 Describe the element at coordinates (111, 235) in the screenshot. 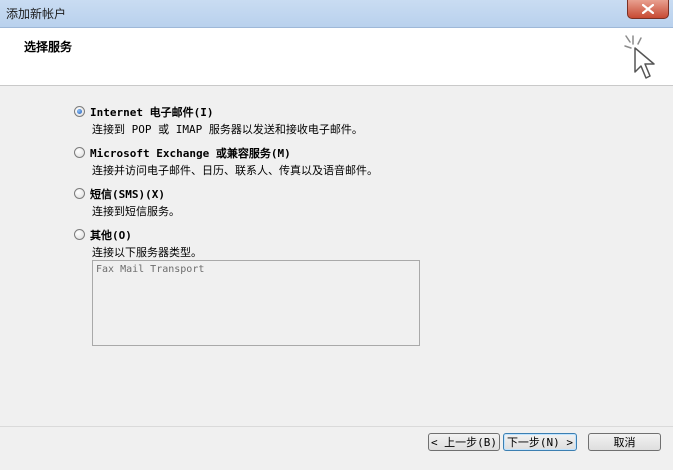

I see `option-label: 其他(O)` at that location.